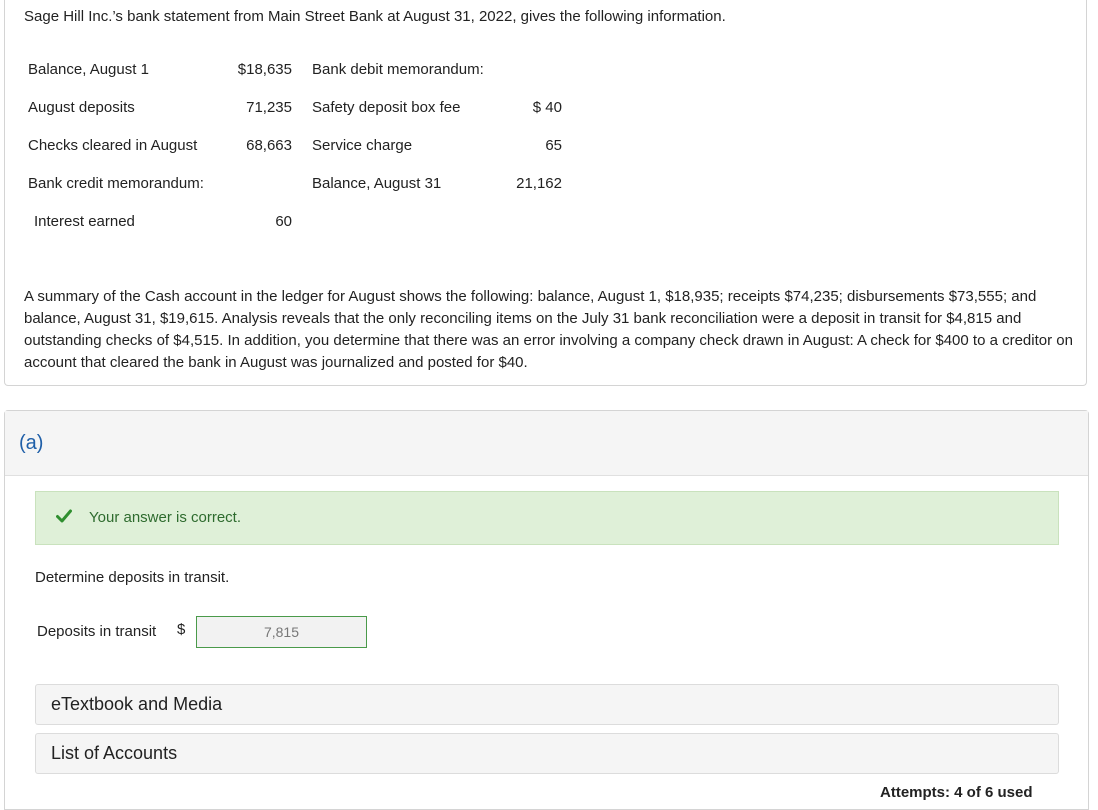  What do you see at coordinates (553, 145) in the screenshot?
I see `right-row-value: 65` at bounding box center [553, 145].